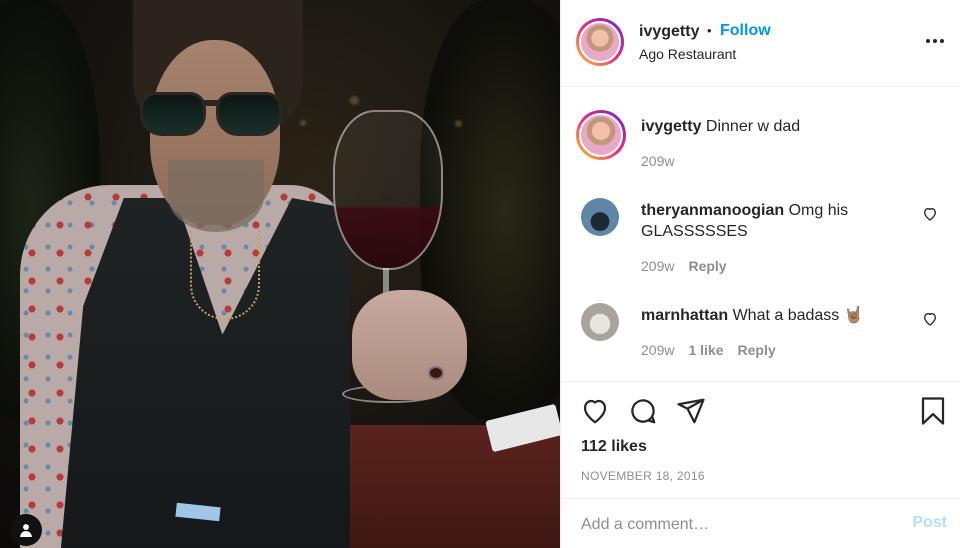  What do you see at coordinates (741, 525) in the screenshot?
I see `comment-input` at bounding box center [741, 525].